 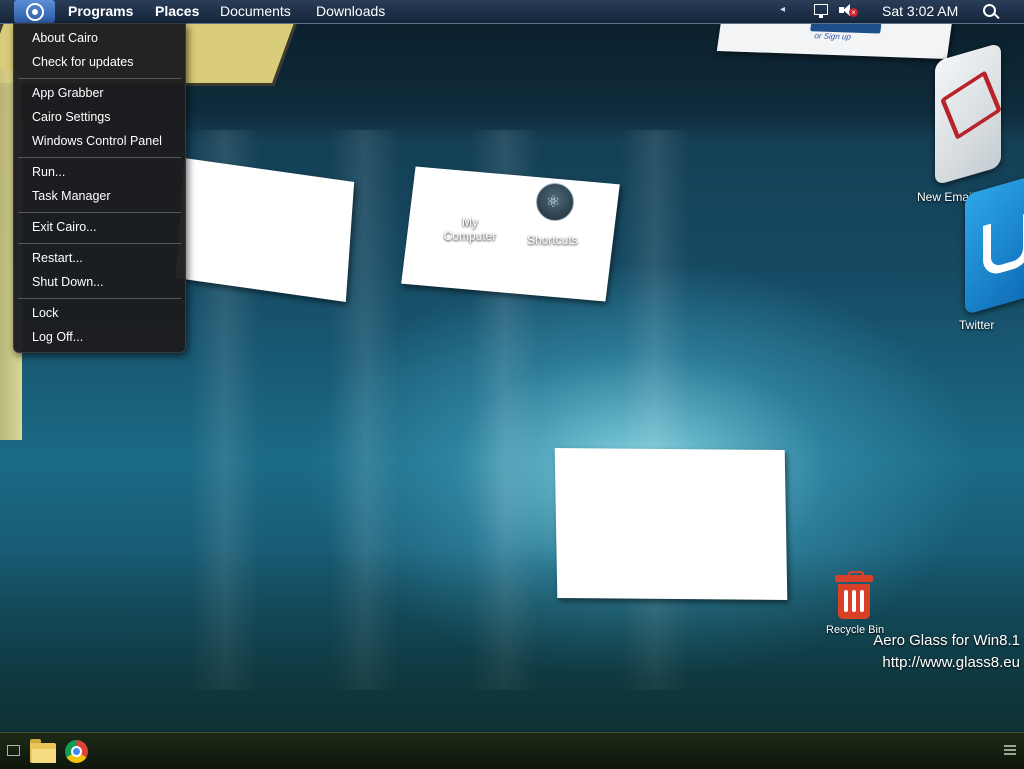 I want to click on menu-item-cairo-settings: Cairo Settings, so click(x=71, y=117).